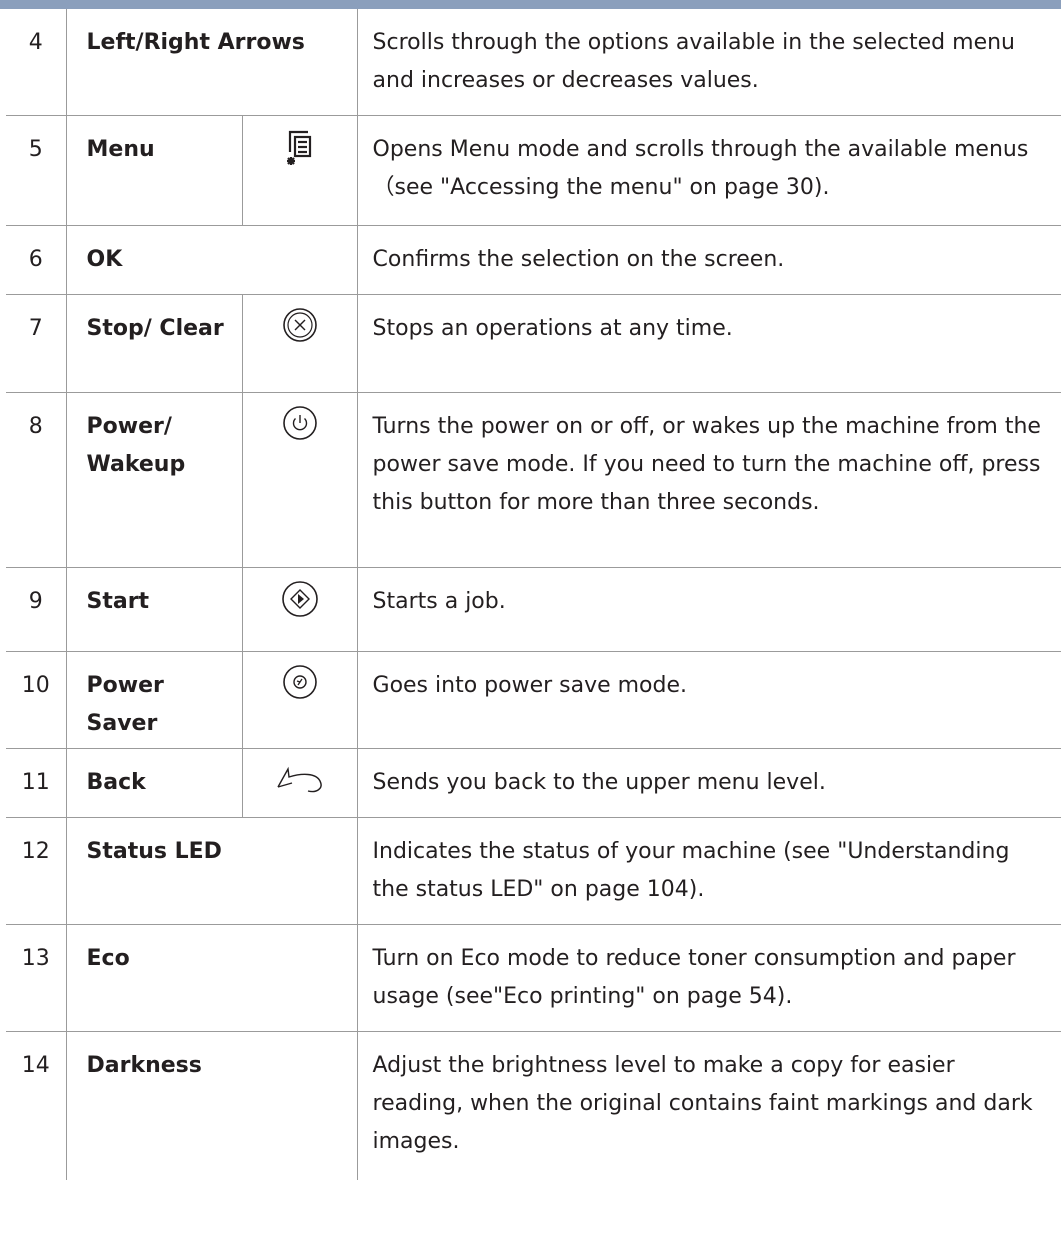  Describe the element at coordinates (299, 599) in the screenshot. I see `start-icon` at that location.